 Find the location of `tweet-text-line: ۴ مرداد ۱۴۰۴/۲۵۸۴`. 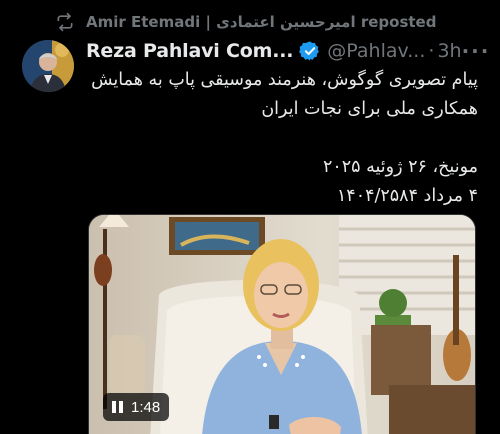

tweet-text-line: ۴ مرداد ۱۴۰۴/۲۵۸۴ is located at coordinates (407, 196).